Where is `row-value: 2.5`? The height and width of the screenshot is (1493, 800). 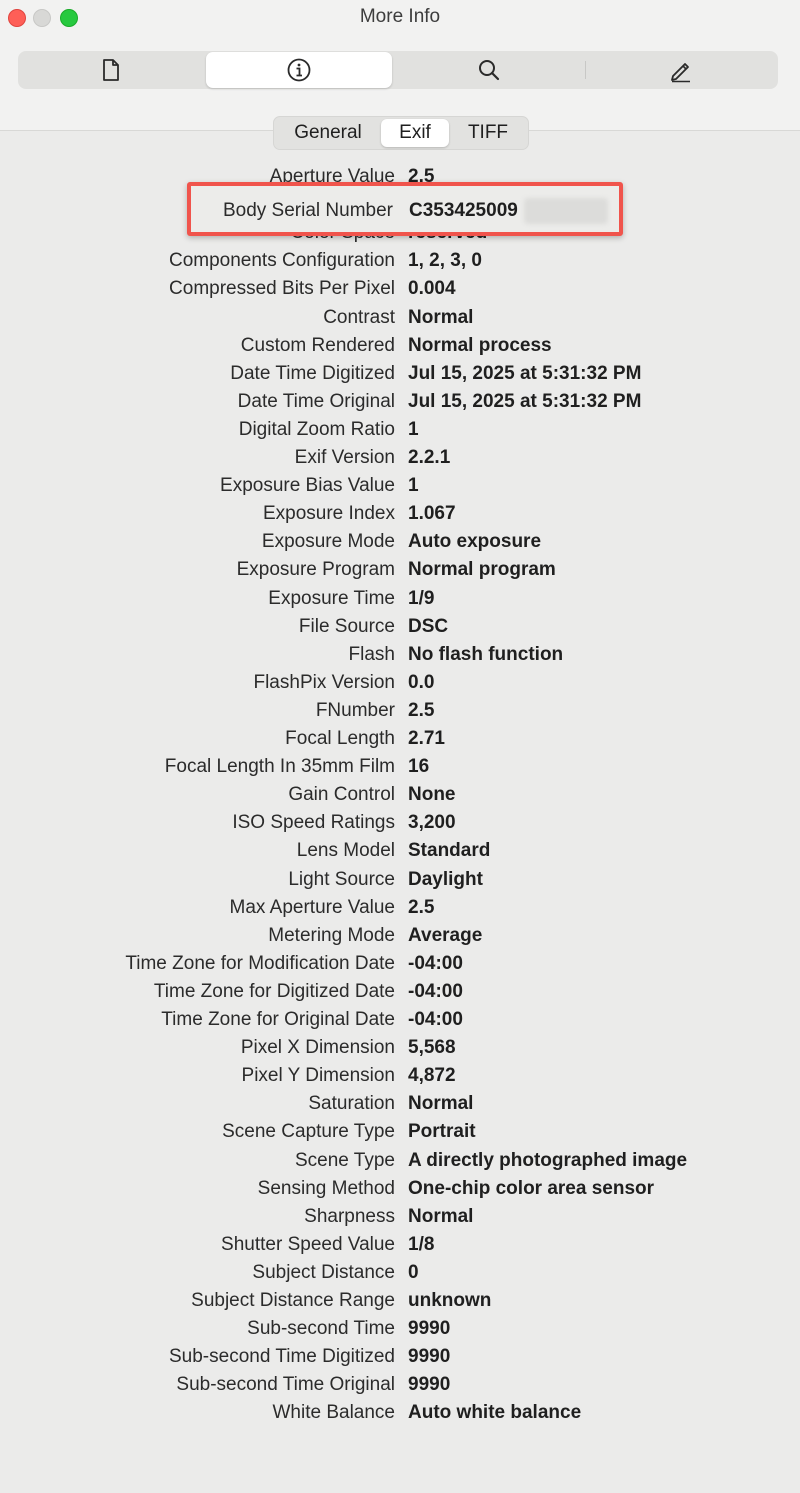
row-value: 2.5 is located at coordinates (421, 710).